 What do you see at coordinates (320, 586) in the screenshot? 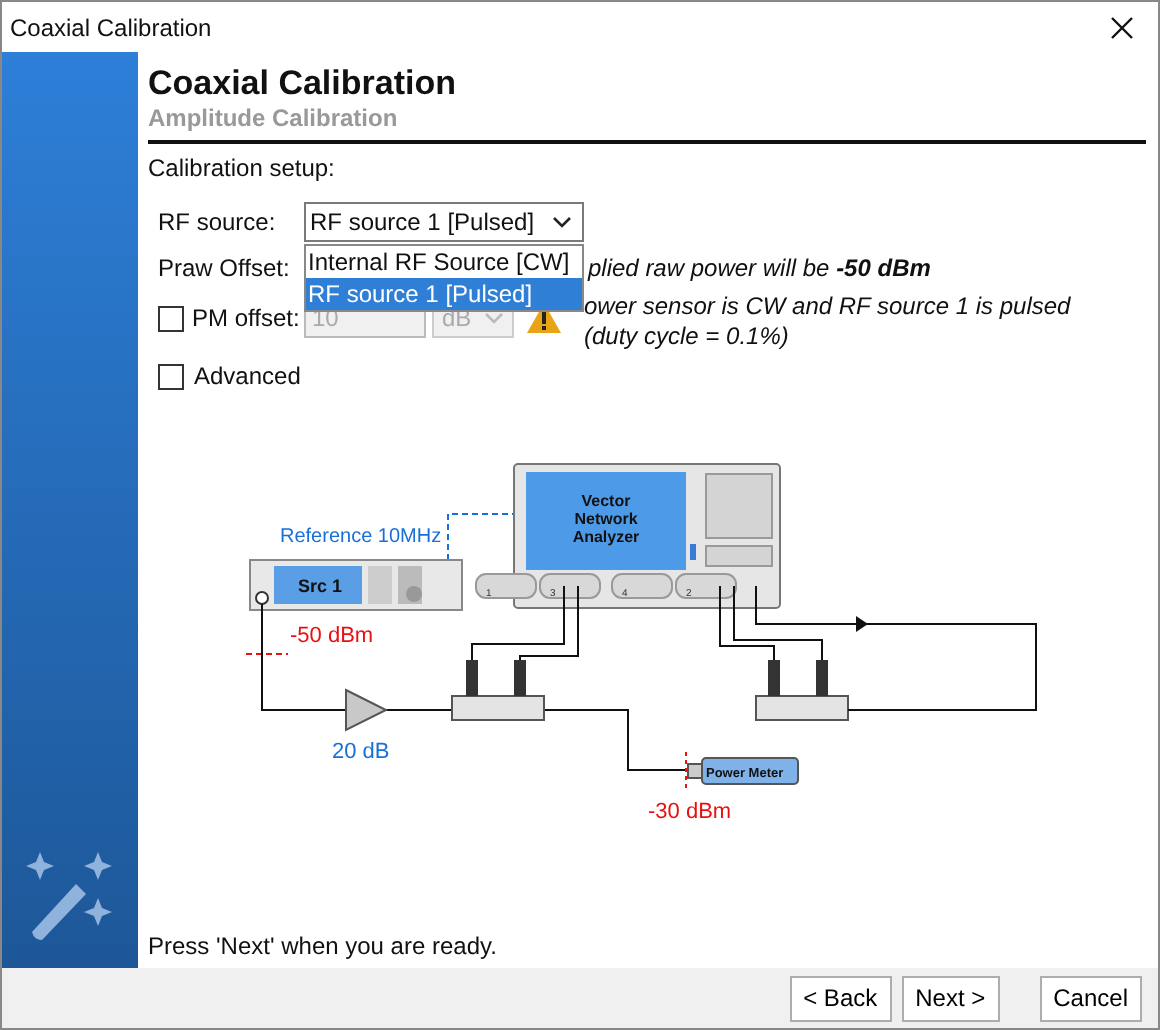
I see `source-label: Src 1` at bounding box center [320, 586].